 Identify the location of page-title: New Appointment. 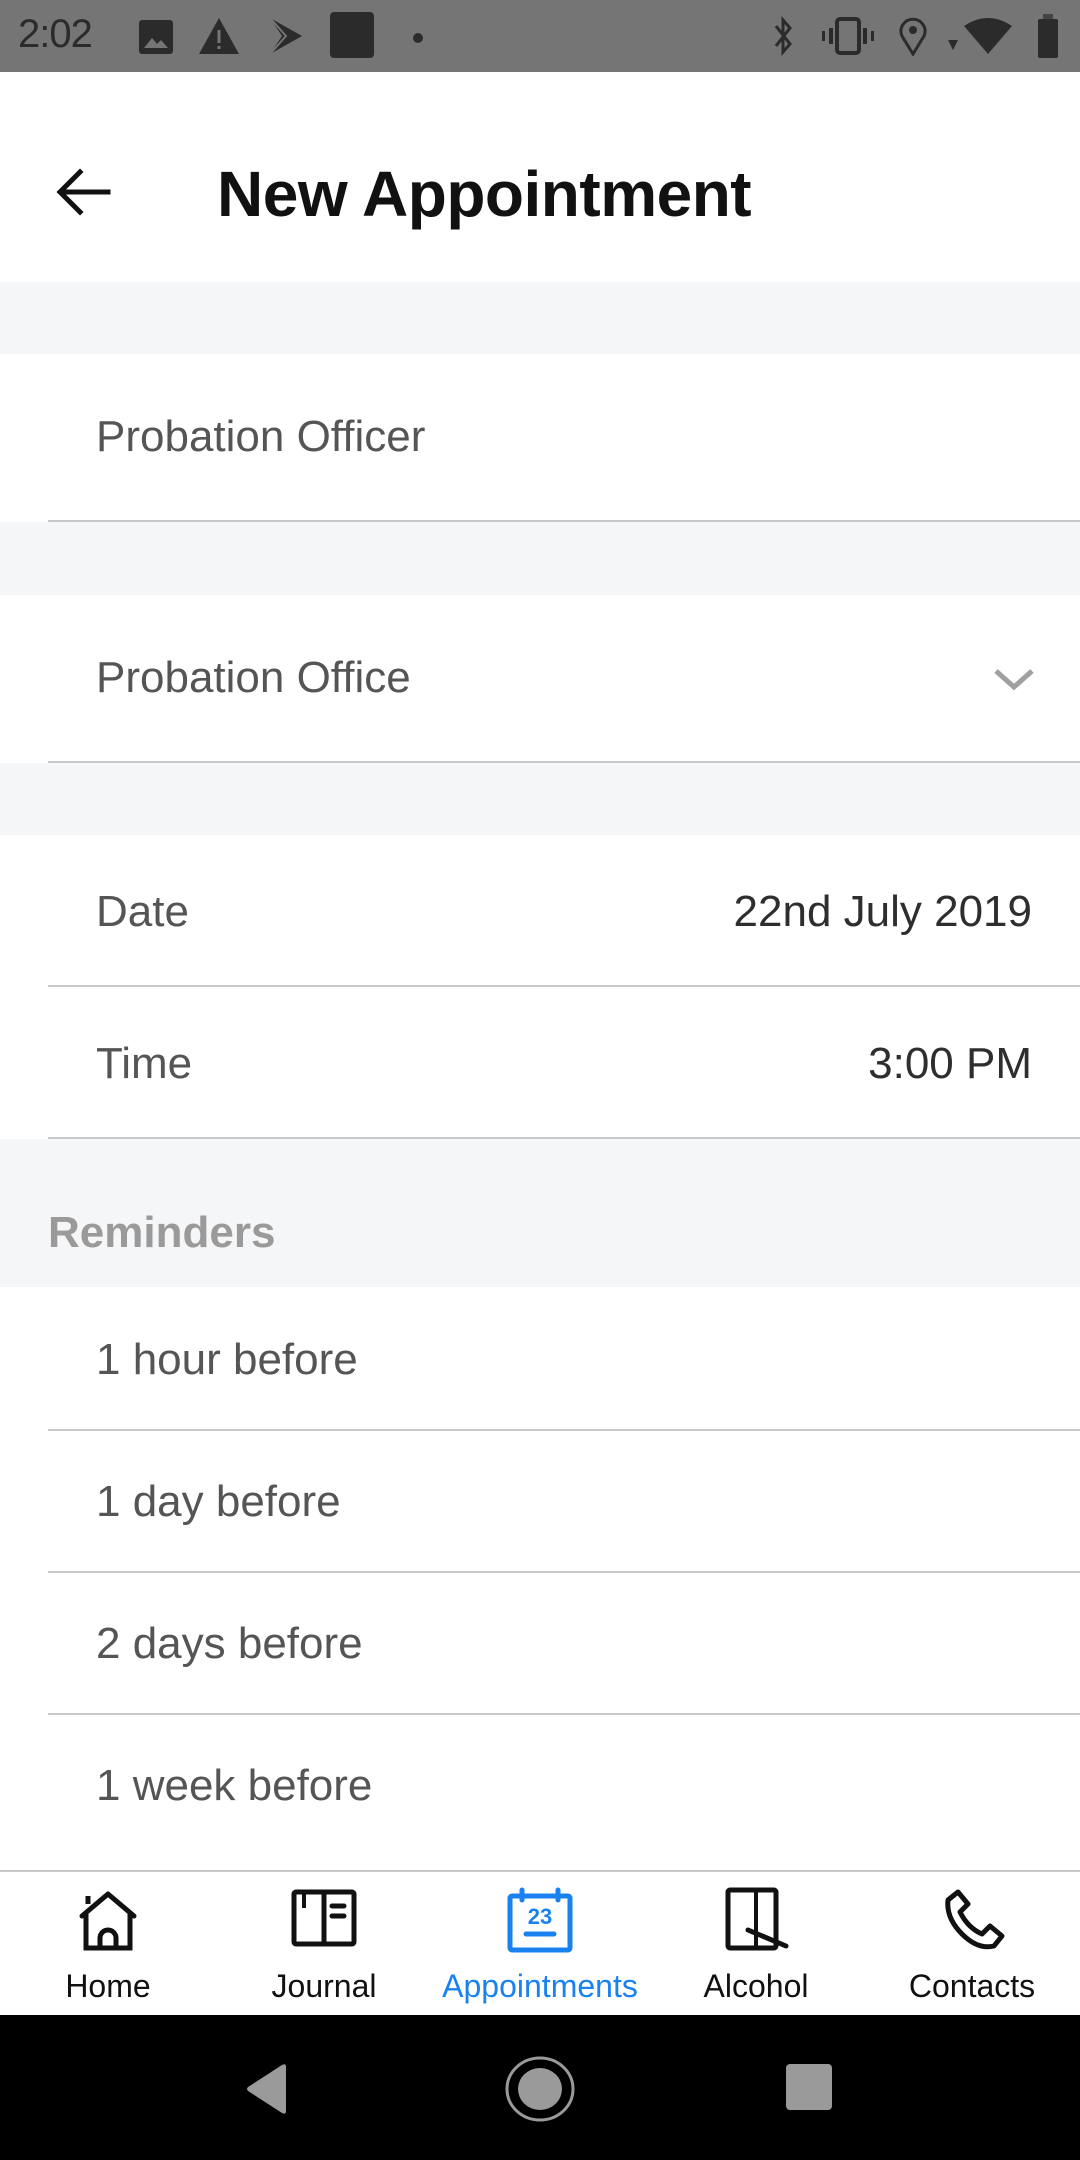
(484, 194).